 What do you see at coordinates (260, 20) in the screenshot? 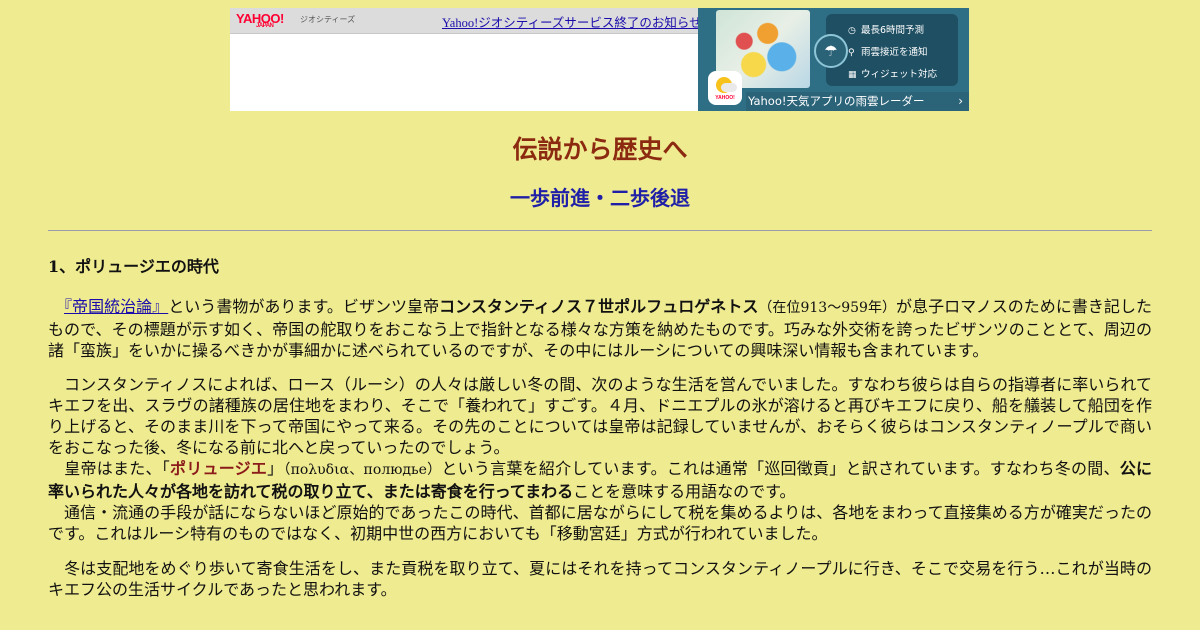
I see `yahoo-logo: YAHOO! JAPAN` at bounding box center [260, 20].